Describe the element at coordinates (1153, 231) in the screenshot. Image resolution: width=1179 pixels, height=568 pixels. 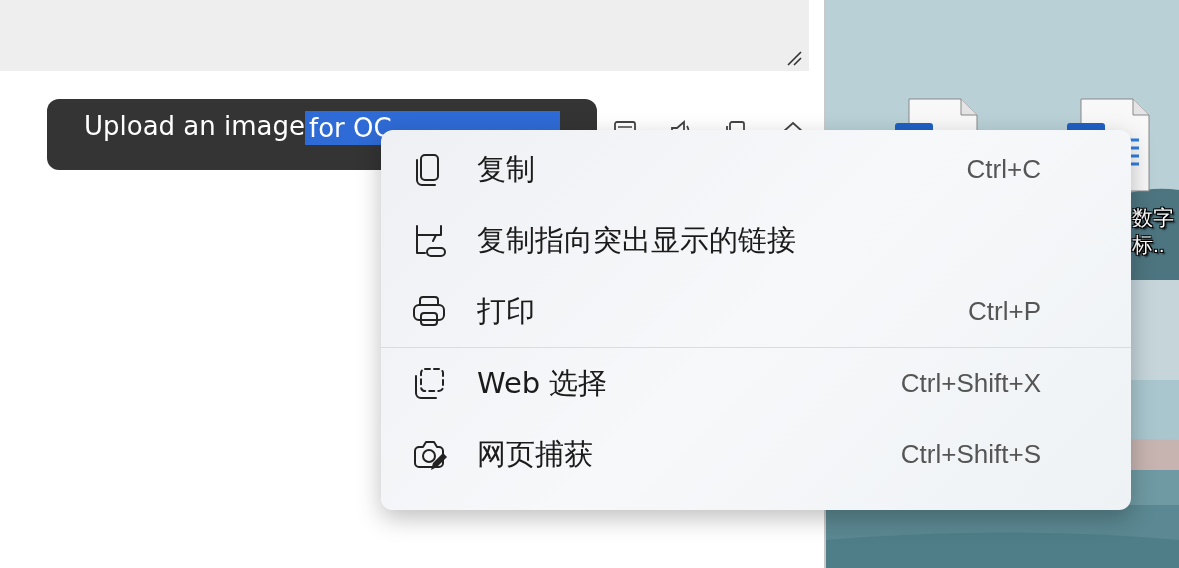
I see `file-name: 数字 标..` at that location.